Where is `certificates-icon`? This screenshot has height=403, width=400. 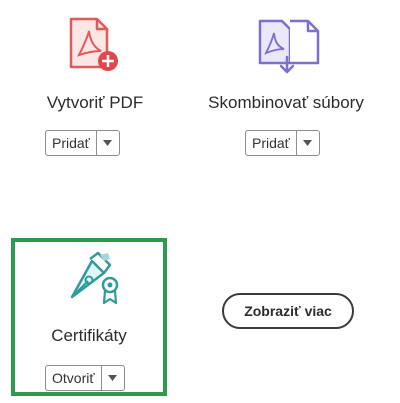 certificates-icon is located at coordinates (94, 279).